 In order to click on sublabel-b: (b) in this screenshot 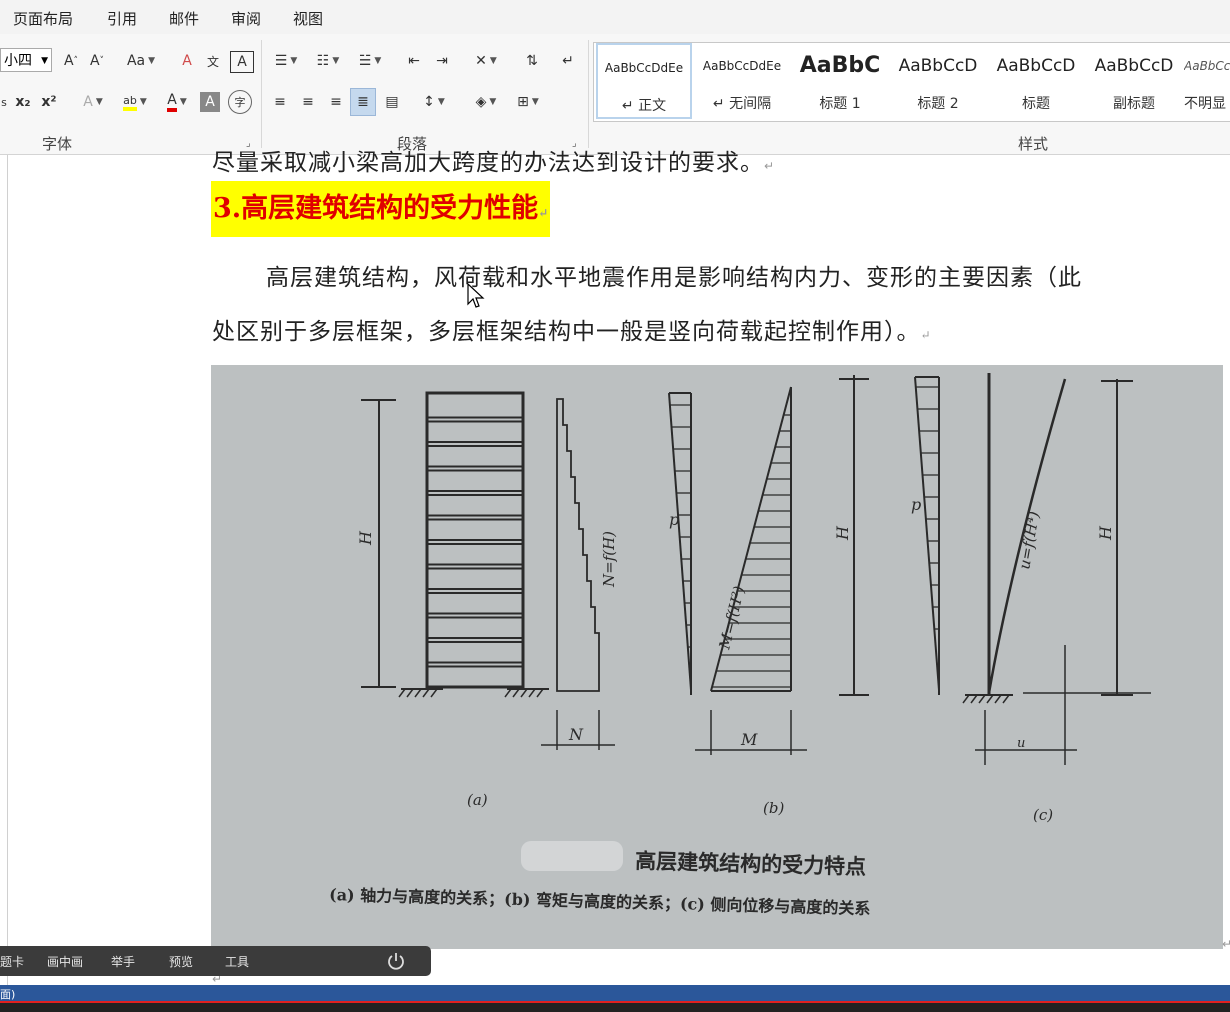, I will do `click(773, 808)`.